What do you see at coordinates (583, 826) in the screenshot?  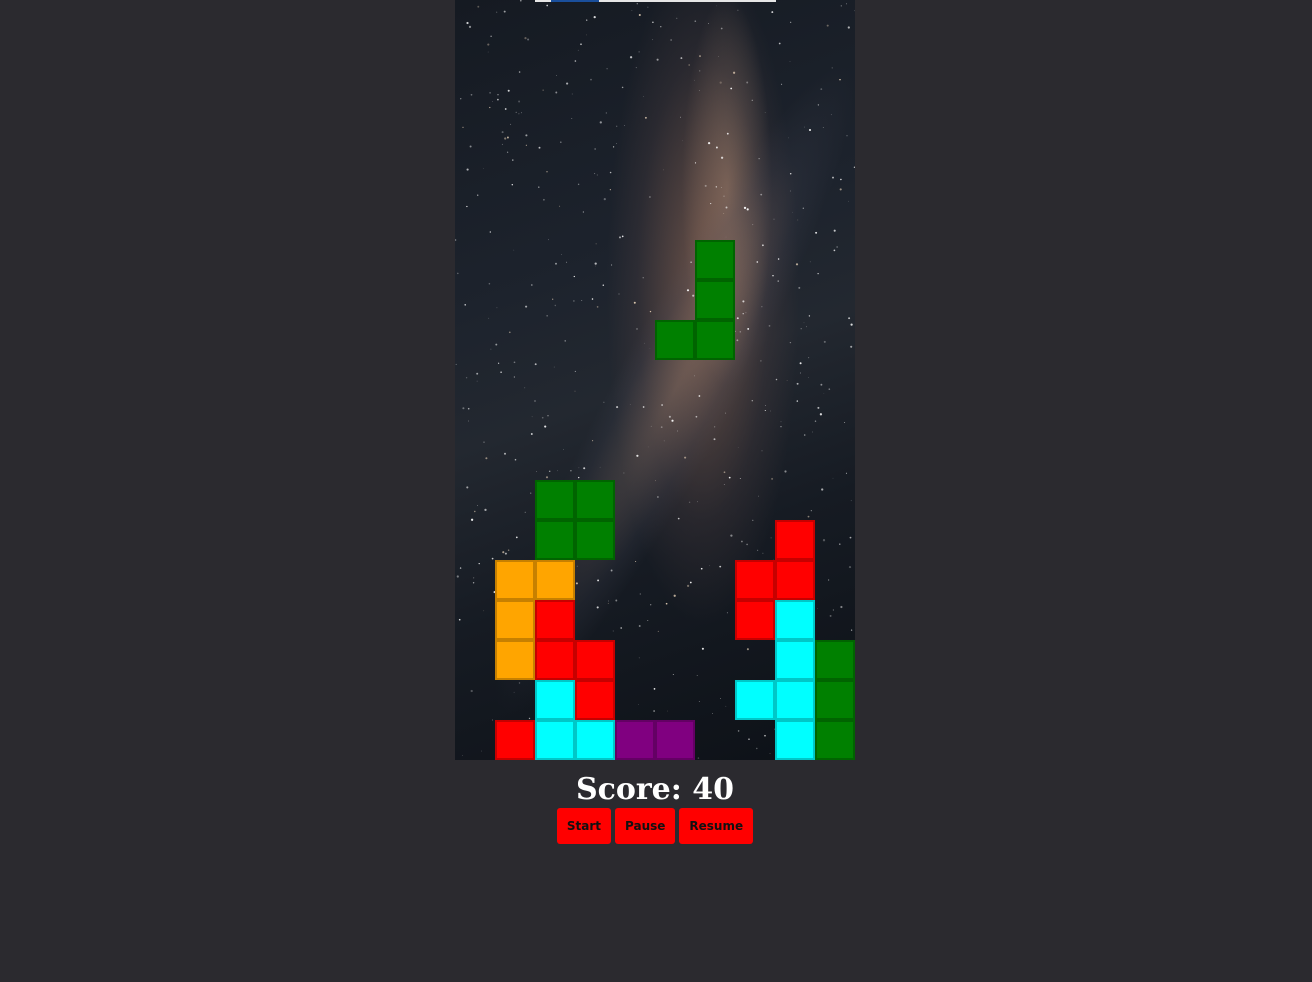 I see `start-button: Start` at bounding box center [583, 826].